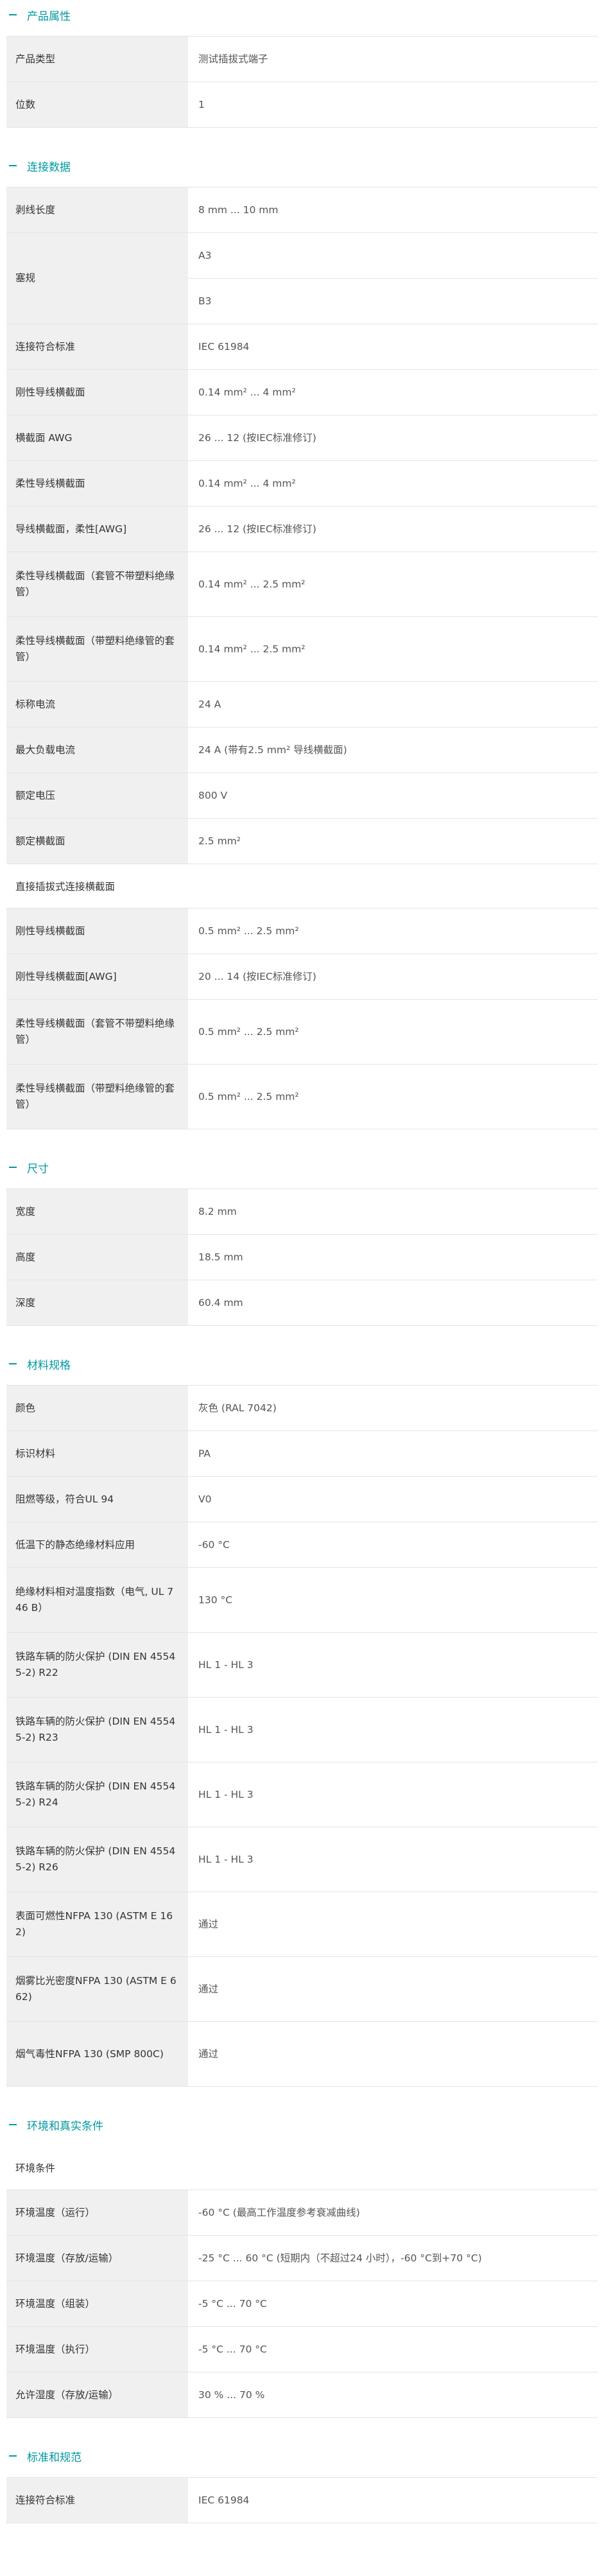 This screenshot has height=2576, width=604. I want to click on spec-value: 130 °C, so click(393, 1600).